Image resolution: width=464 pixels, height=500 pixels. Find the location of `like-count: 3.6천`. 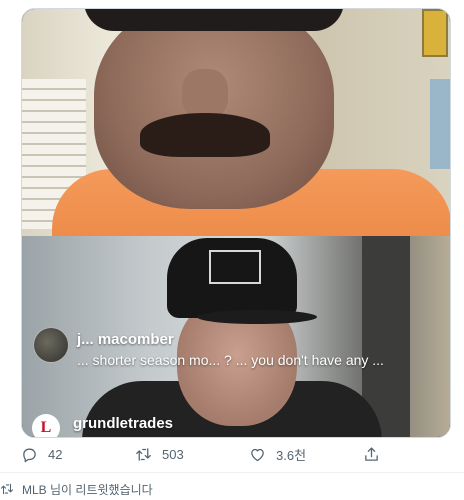

like-count: 3.6천 is located at coordinates (291, 455).